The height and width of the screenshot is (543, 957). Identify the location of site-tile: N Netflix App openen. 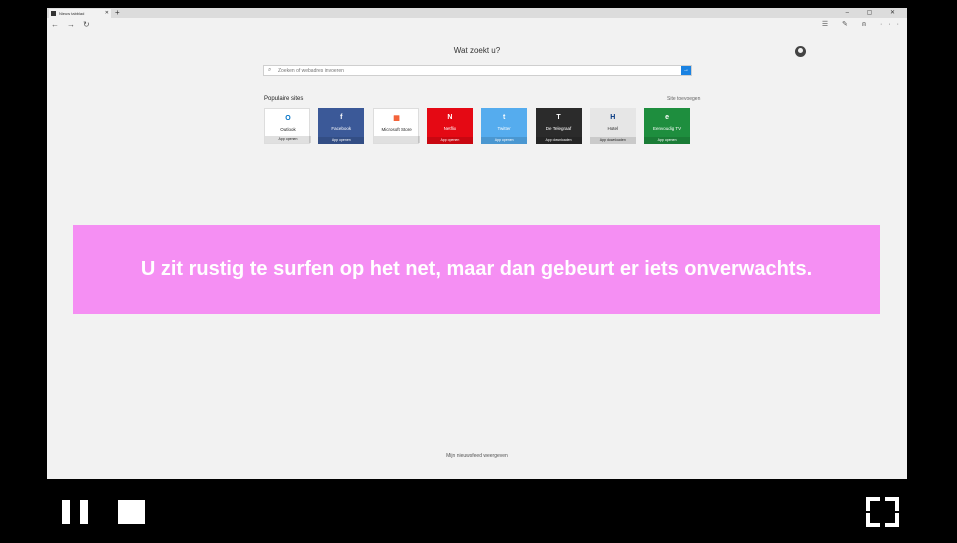
(449, 126).